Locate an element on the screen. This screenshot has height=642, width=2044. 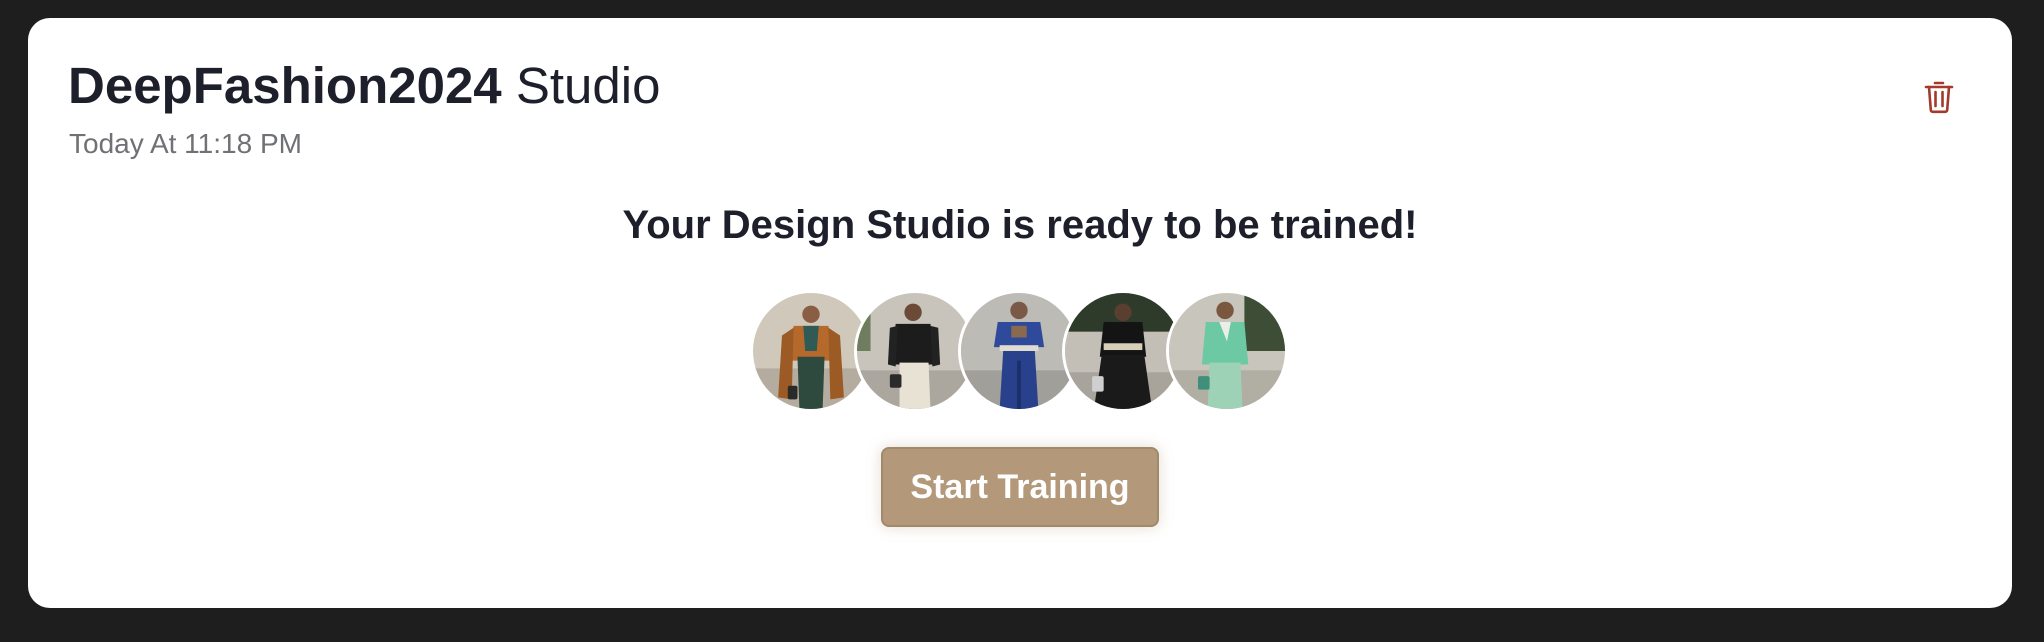
preview-image is located at coordinates (1227, 351).